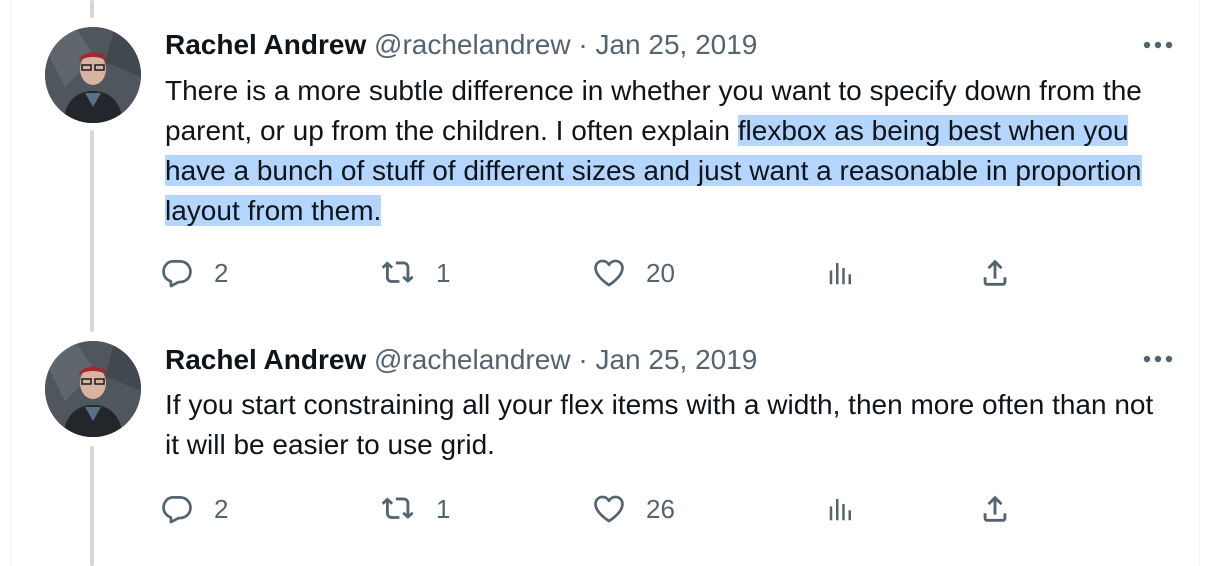 The width and height of the screenshot is (1210, 566). Describe the element at coordinates (633, 273) in the screenshot. I see `like-button: 20` at that location.